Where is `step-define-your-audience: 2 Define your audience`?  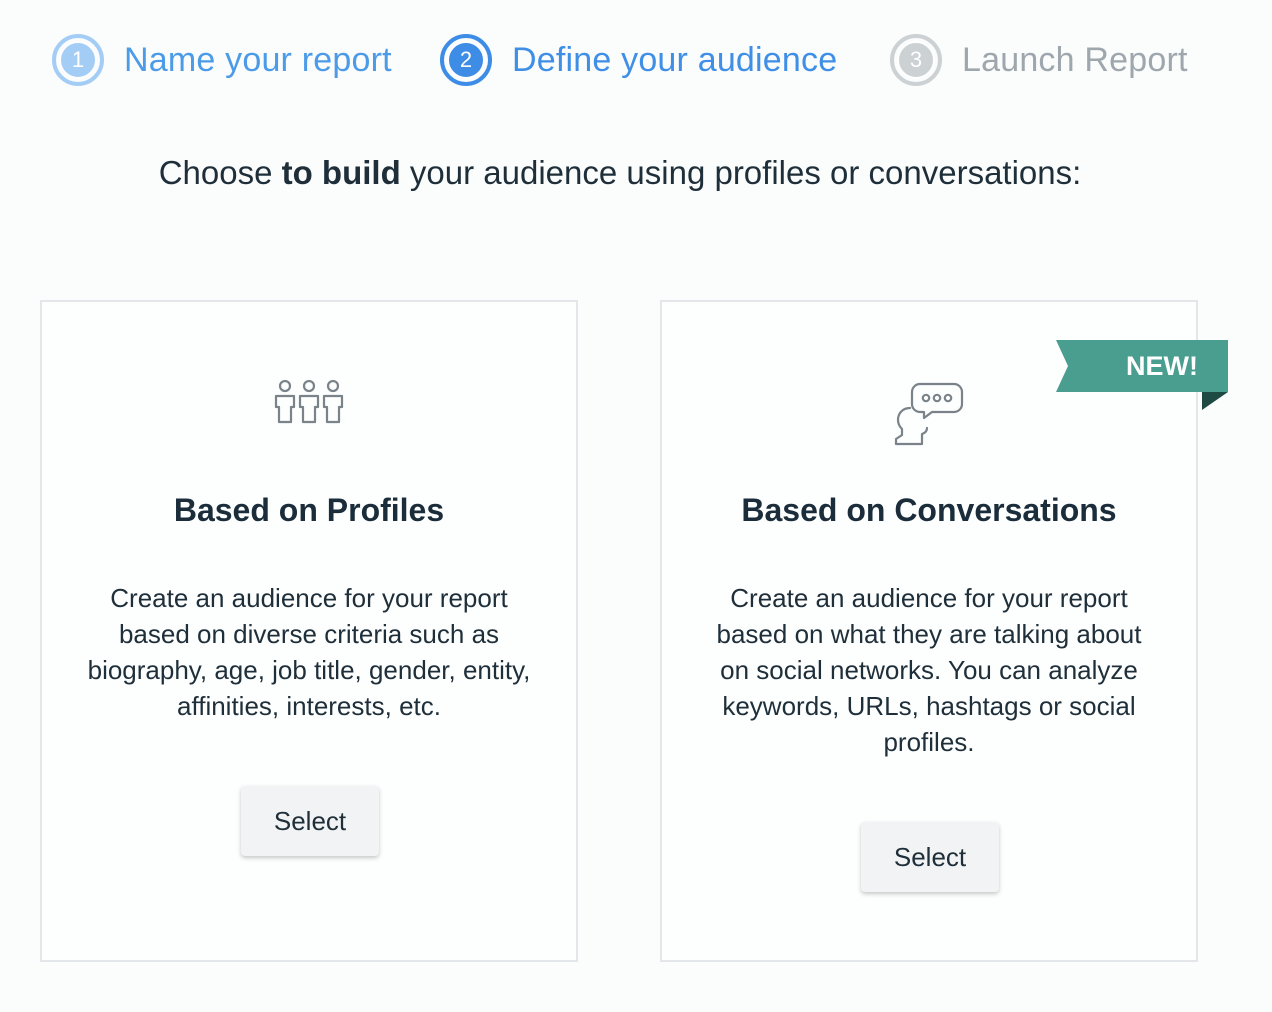 step-define-your-audience: 2 Define your audience is located at coordinates (638, 60).